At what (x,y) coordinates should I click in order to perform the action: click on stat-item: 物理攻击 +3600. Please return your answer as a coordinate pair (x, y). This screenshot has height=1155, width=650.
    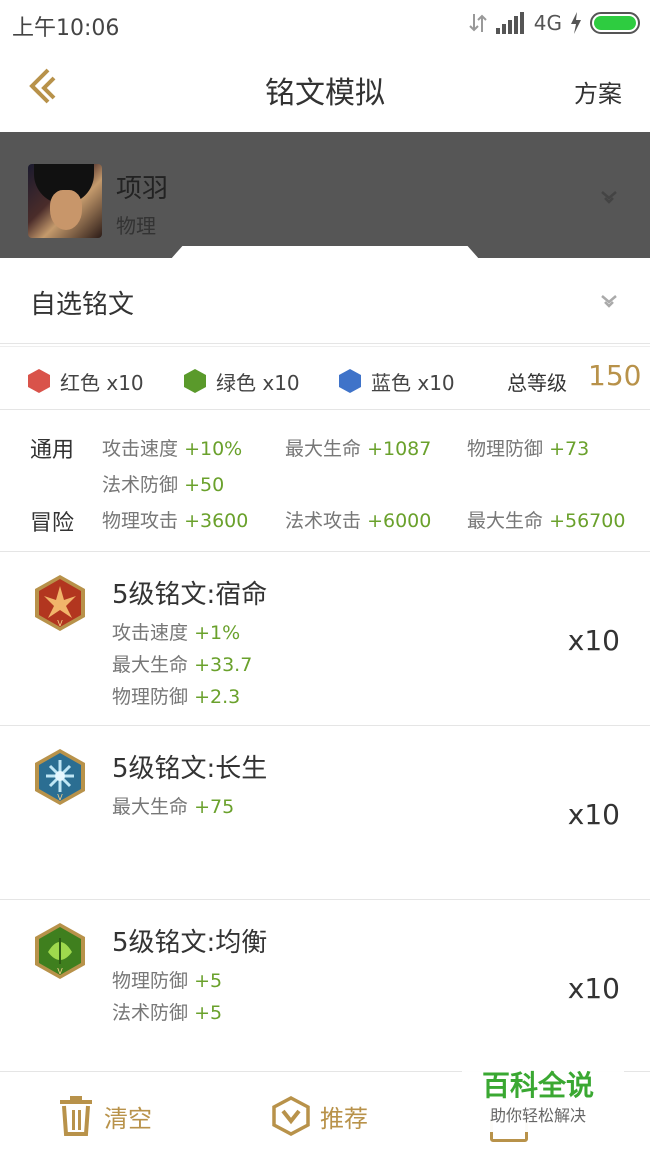
    Looking at the image, I should click on (175, 521).